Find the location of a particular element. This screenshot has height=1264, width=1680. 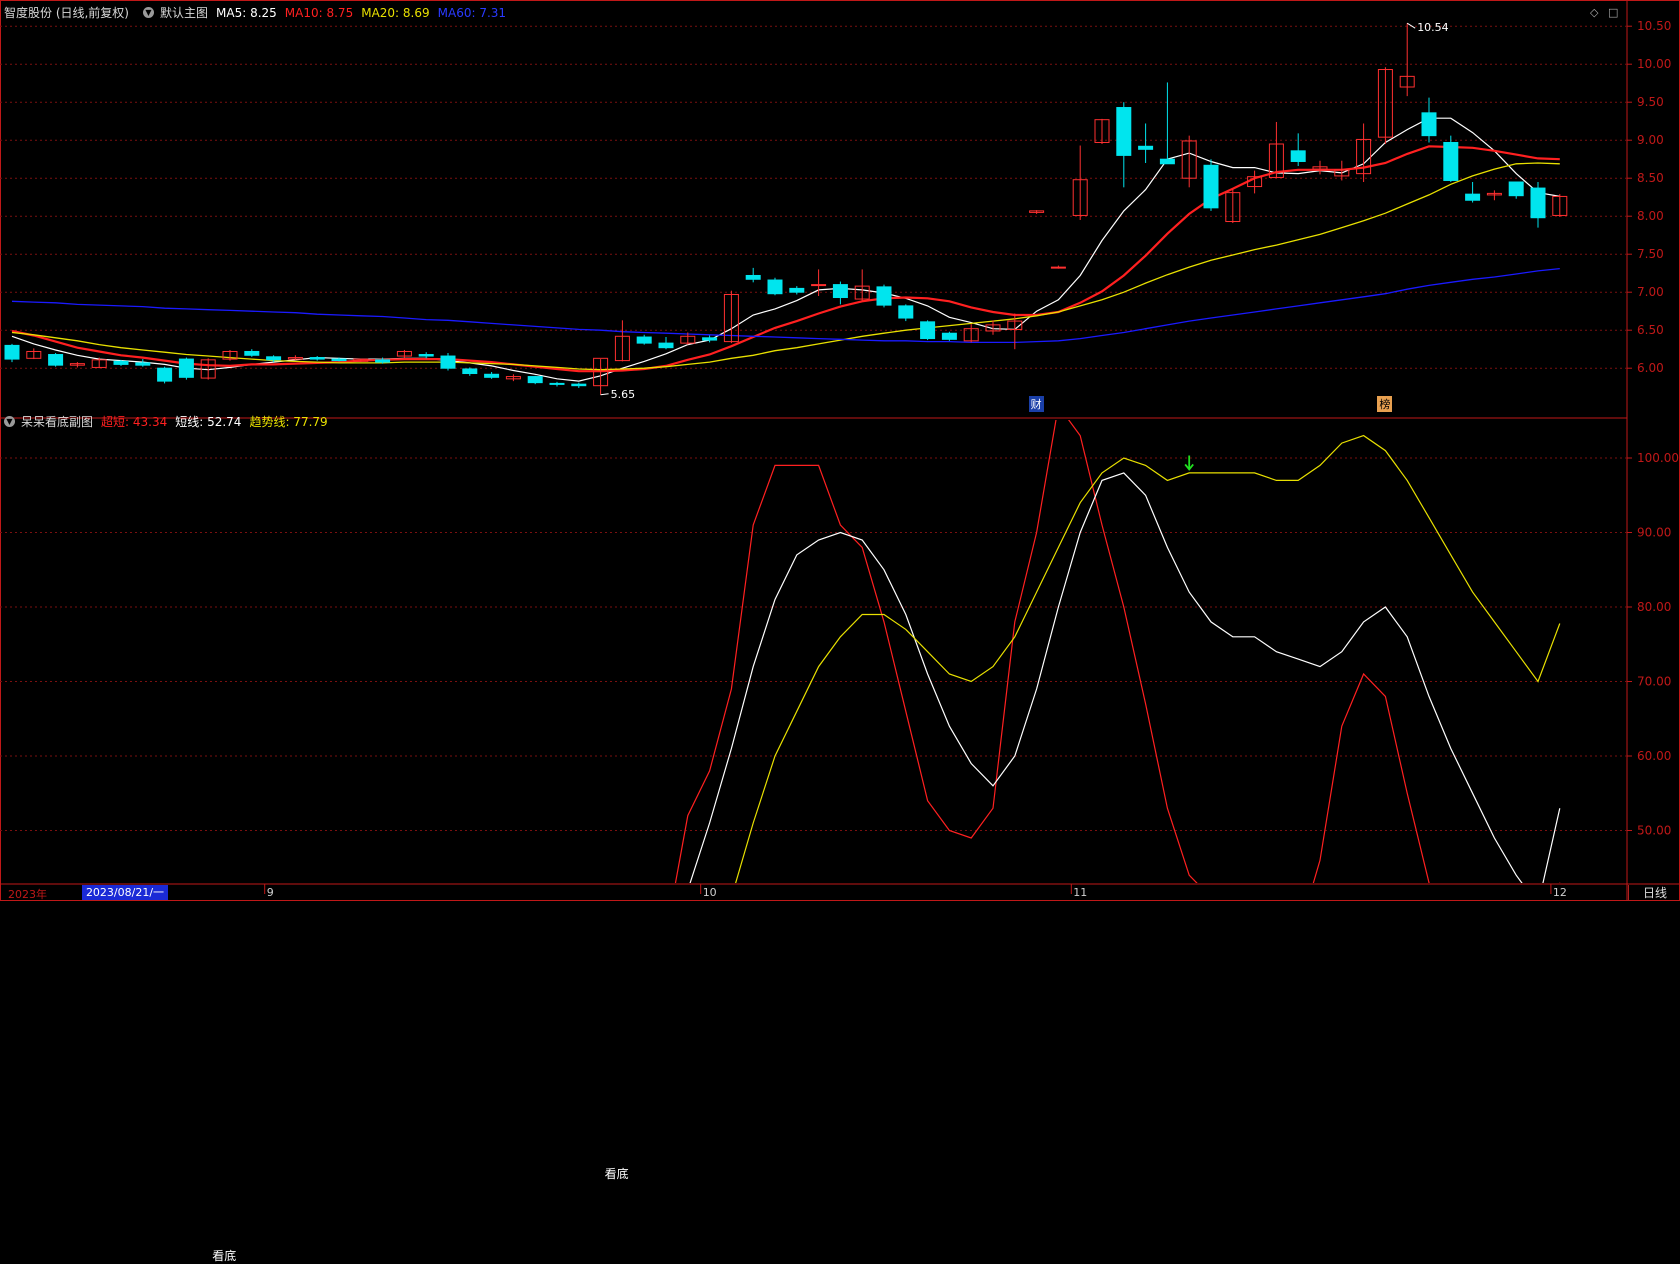

month-label: 12 is located at coordinates (1559, 892).